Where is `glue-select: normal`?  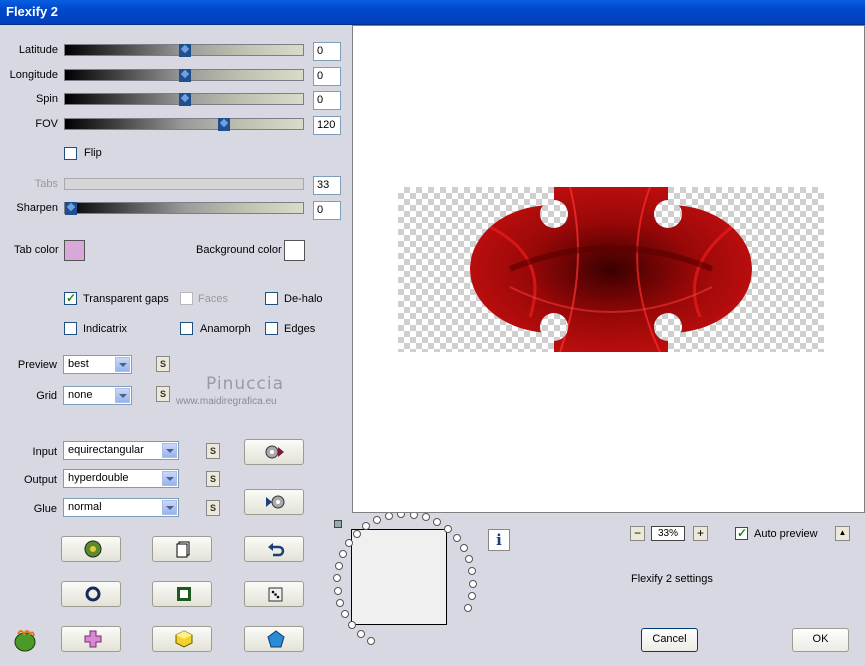 glue-select: normal is located at coordinates (121, 507).